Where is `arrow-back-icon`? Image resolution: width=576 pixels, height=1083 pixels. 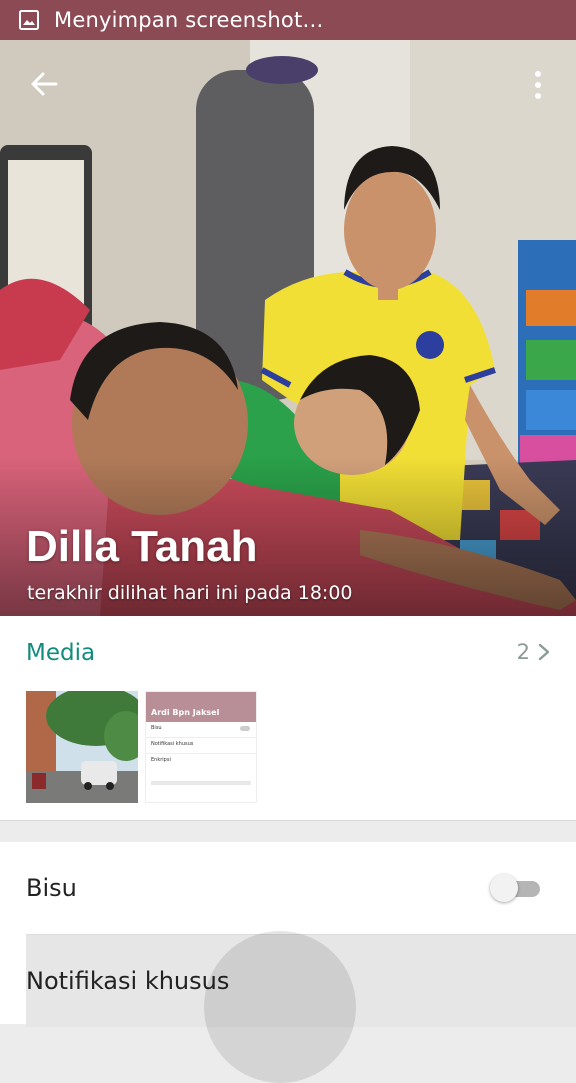 arrow-back-icon is located at coordinates (44, 84).